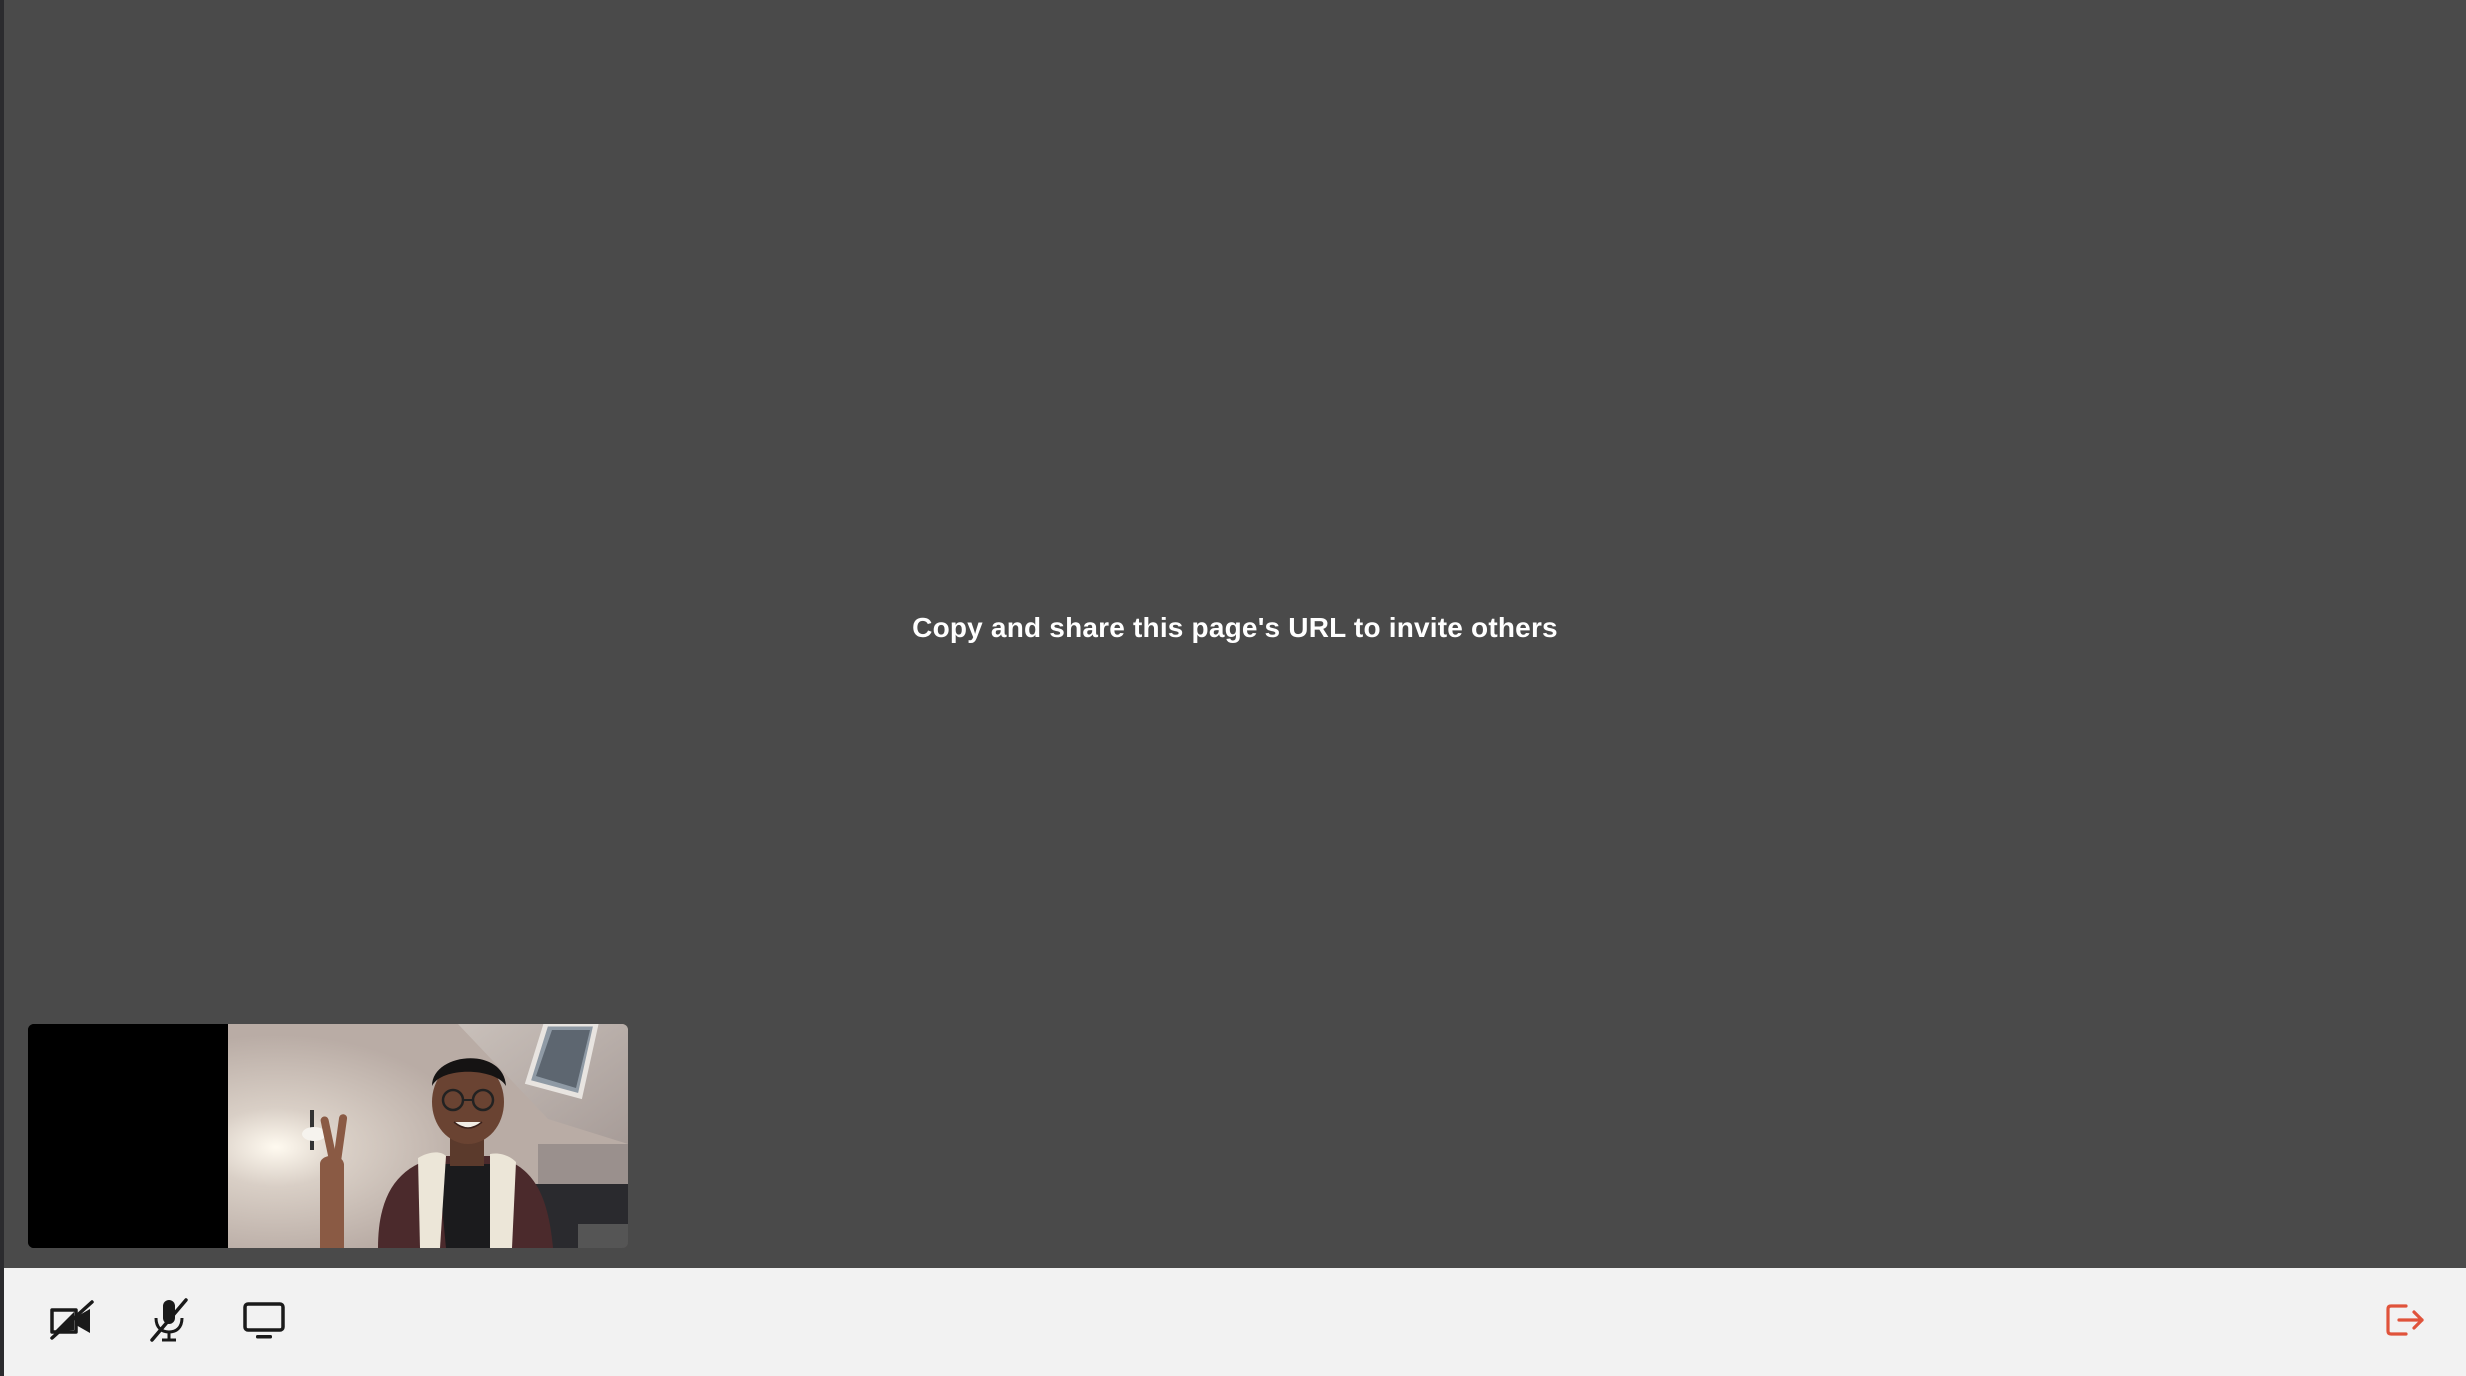  Describe the element at coordinates (1235, 1322) in the screenshot. I see `call-toolbar` at that location.